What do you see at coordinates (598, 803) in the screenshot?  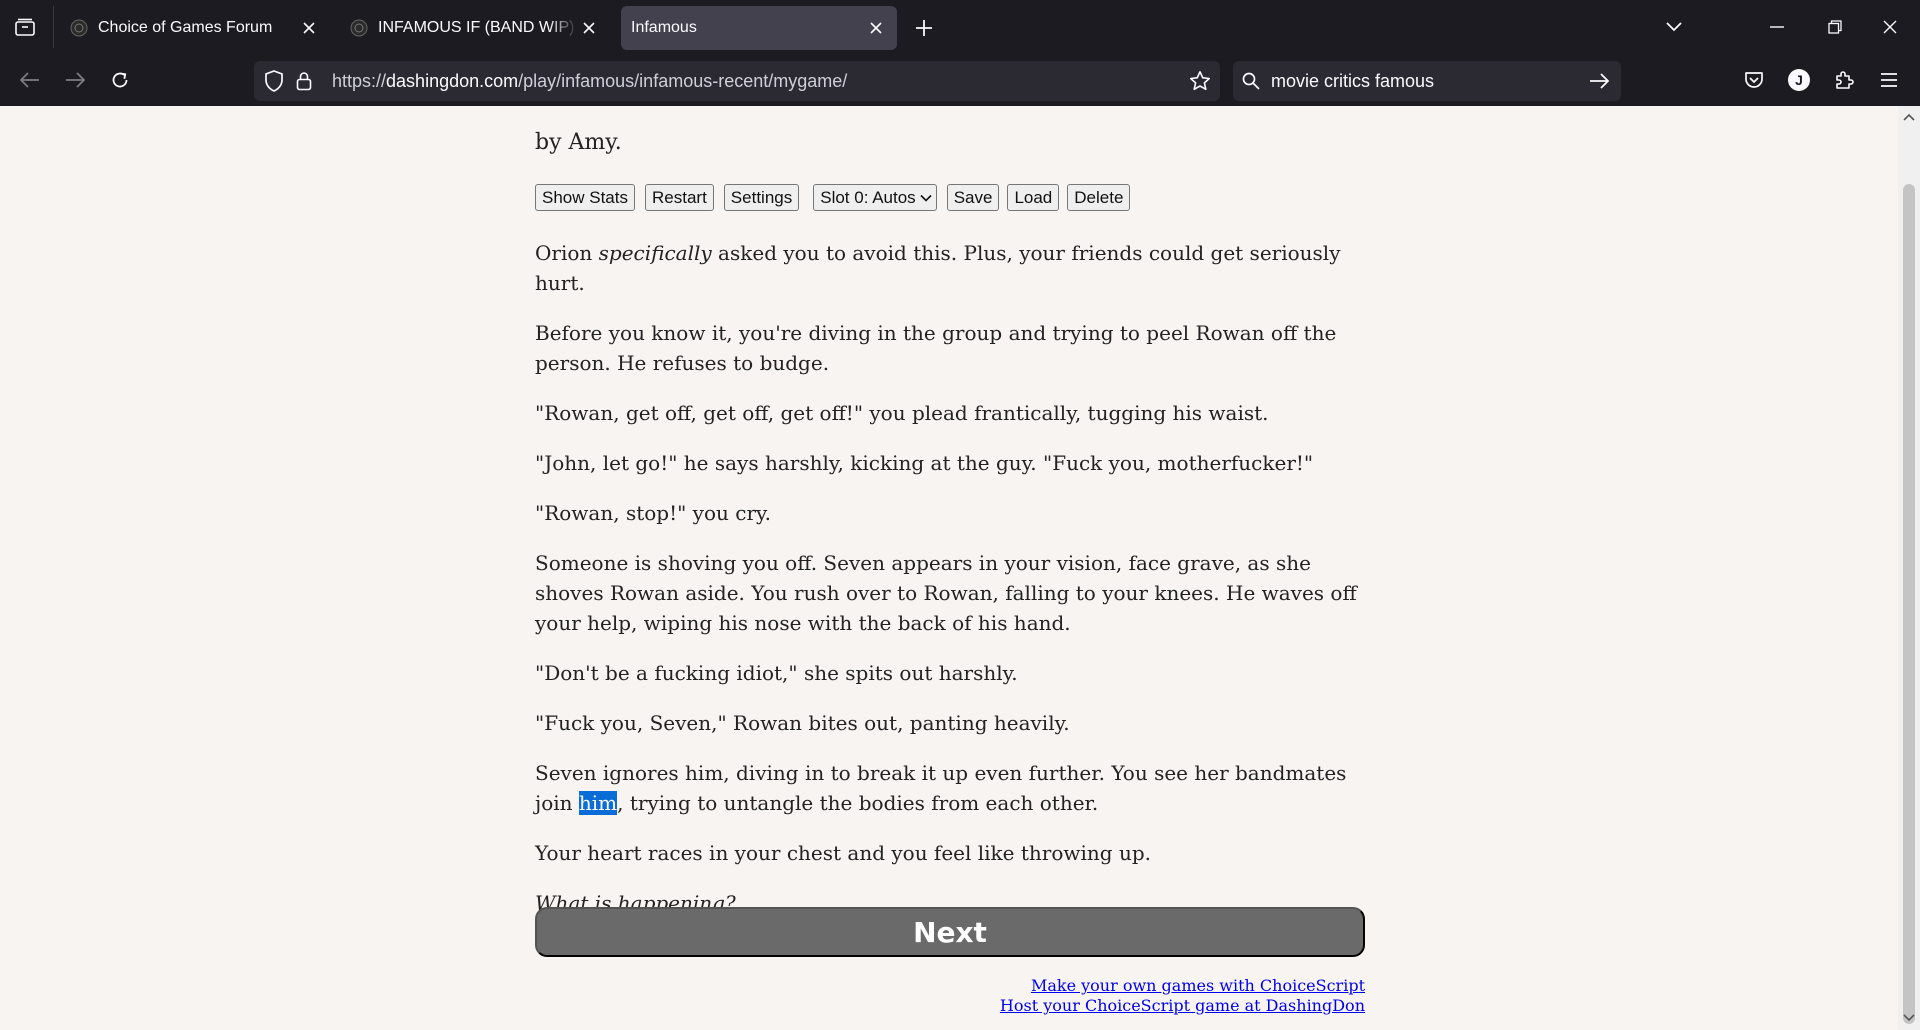 I see `selected-text: him` at bounding box center [598, 803].